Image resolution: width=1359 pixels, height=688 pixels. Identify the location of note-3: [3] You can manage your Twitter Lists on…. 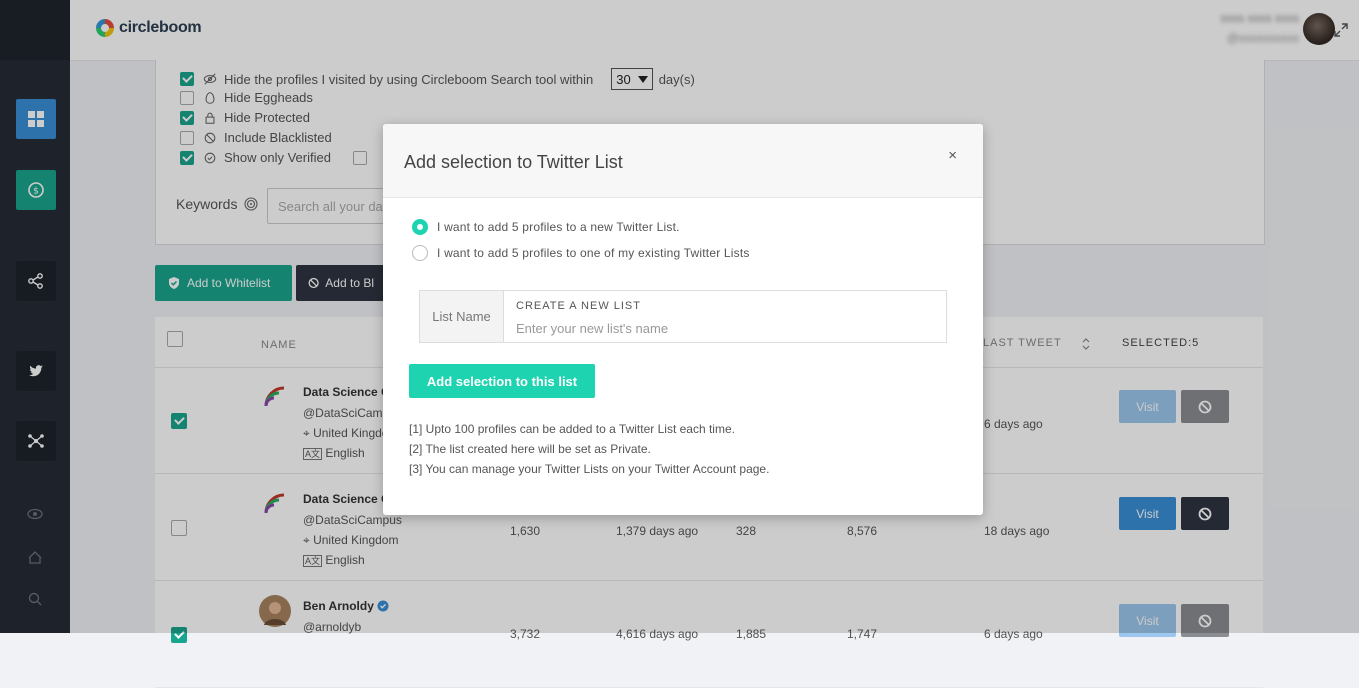
(589, 469).